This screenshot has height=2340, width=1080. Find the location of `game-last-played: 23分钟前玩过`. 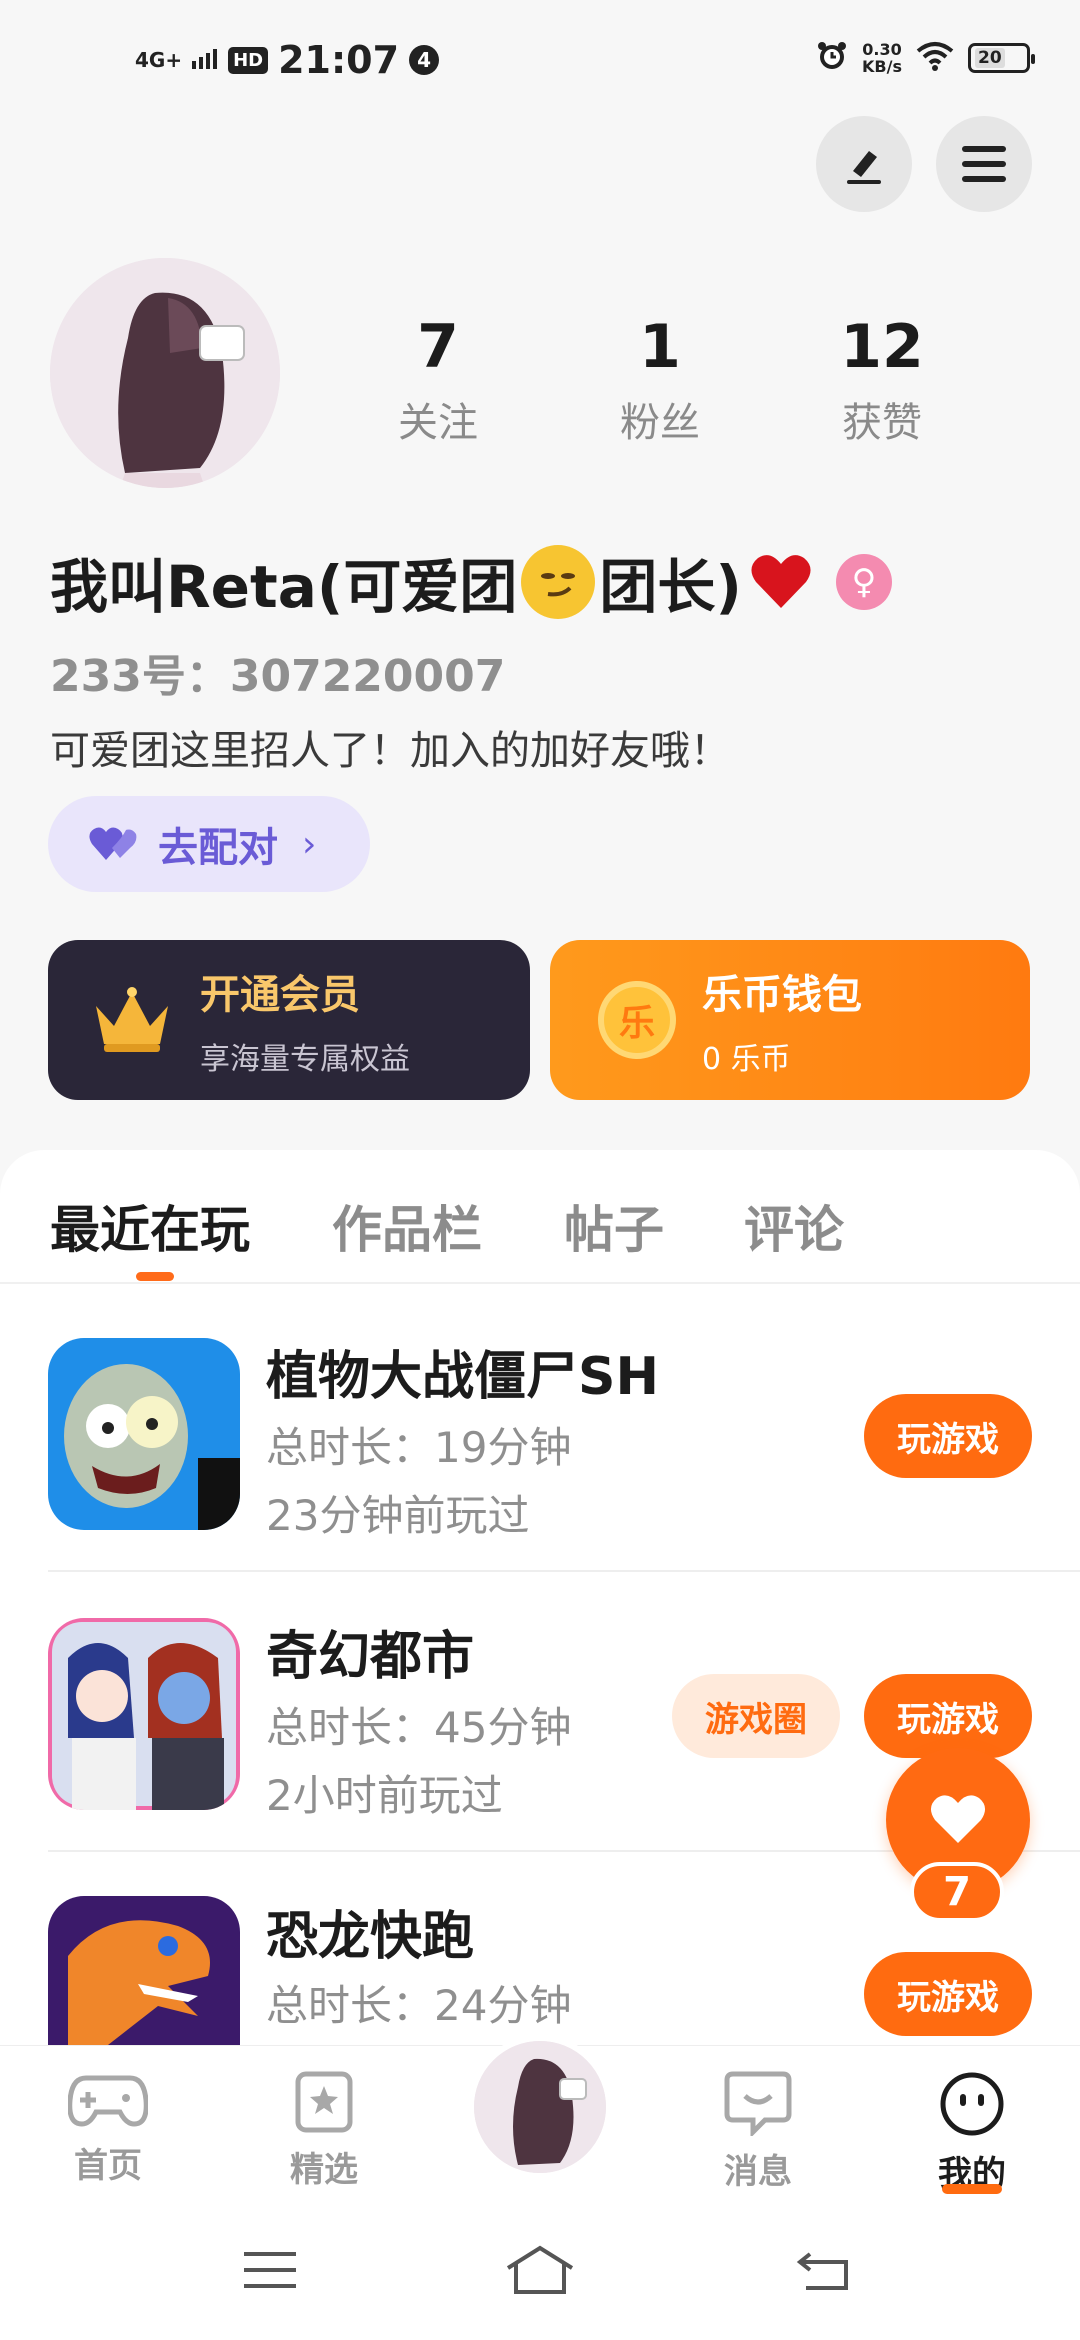

game-last-played: 23分钟前玩过 is located at coordinates (398, 1515).